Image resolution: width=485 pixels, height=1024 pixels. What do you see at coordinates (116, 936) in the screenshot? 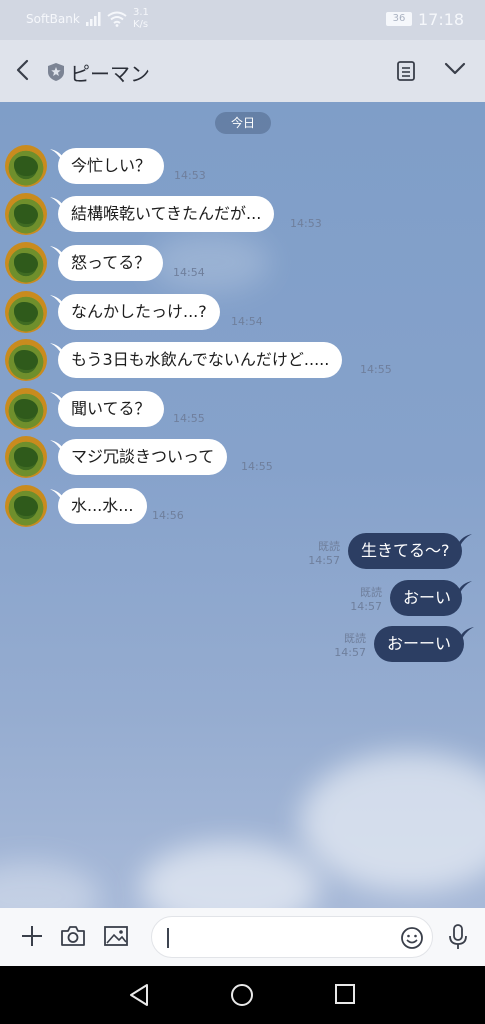
I see `image-icon` at bounding box center [116, 936].